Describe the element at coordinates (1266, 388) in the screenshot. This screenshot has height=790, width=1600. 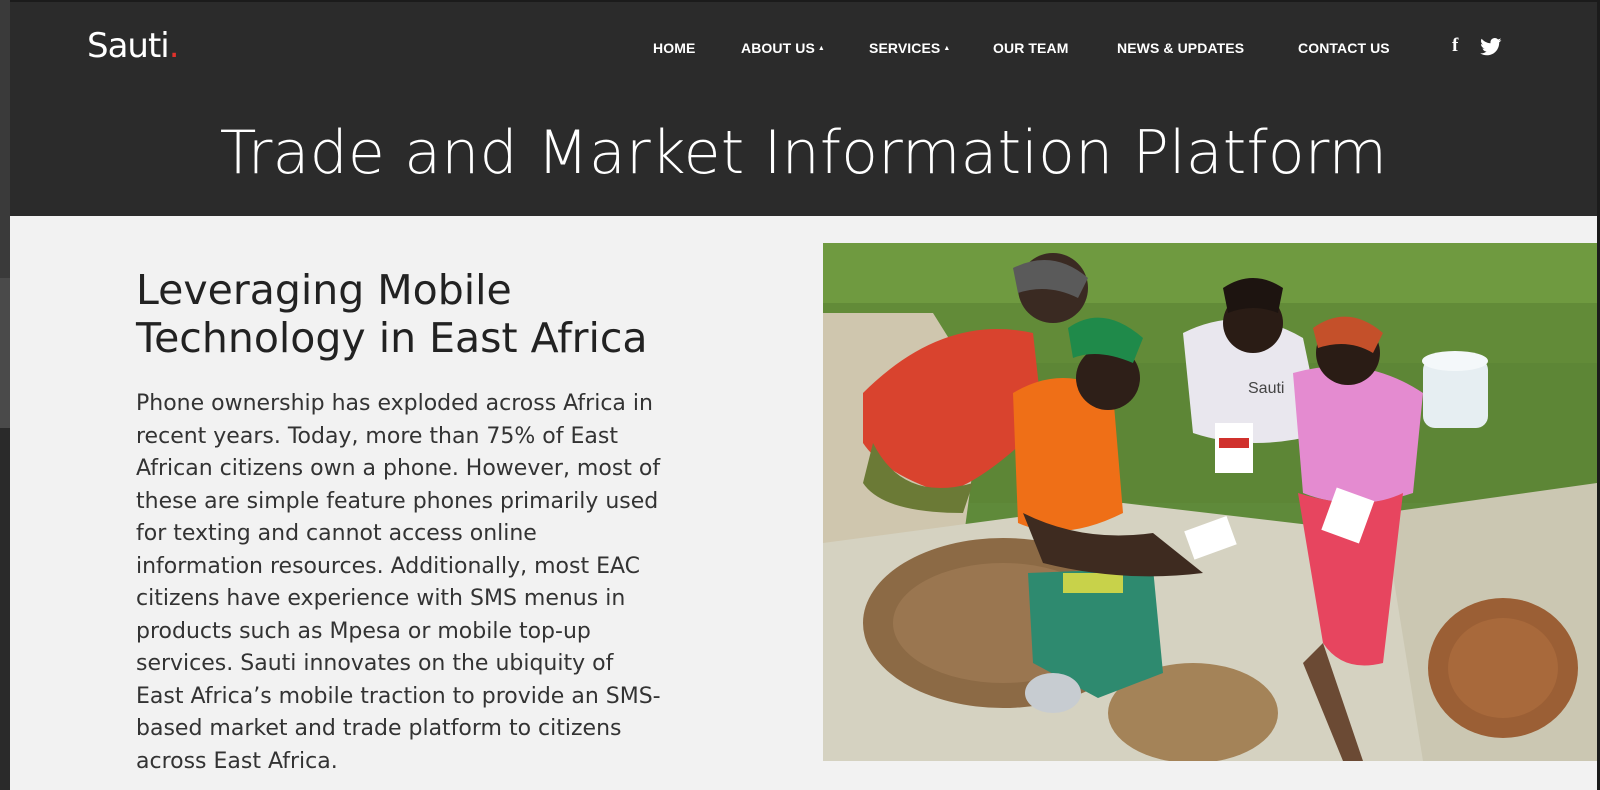
I see `shirt-logo-text: Sauti` at that location.